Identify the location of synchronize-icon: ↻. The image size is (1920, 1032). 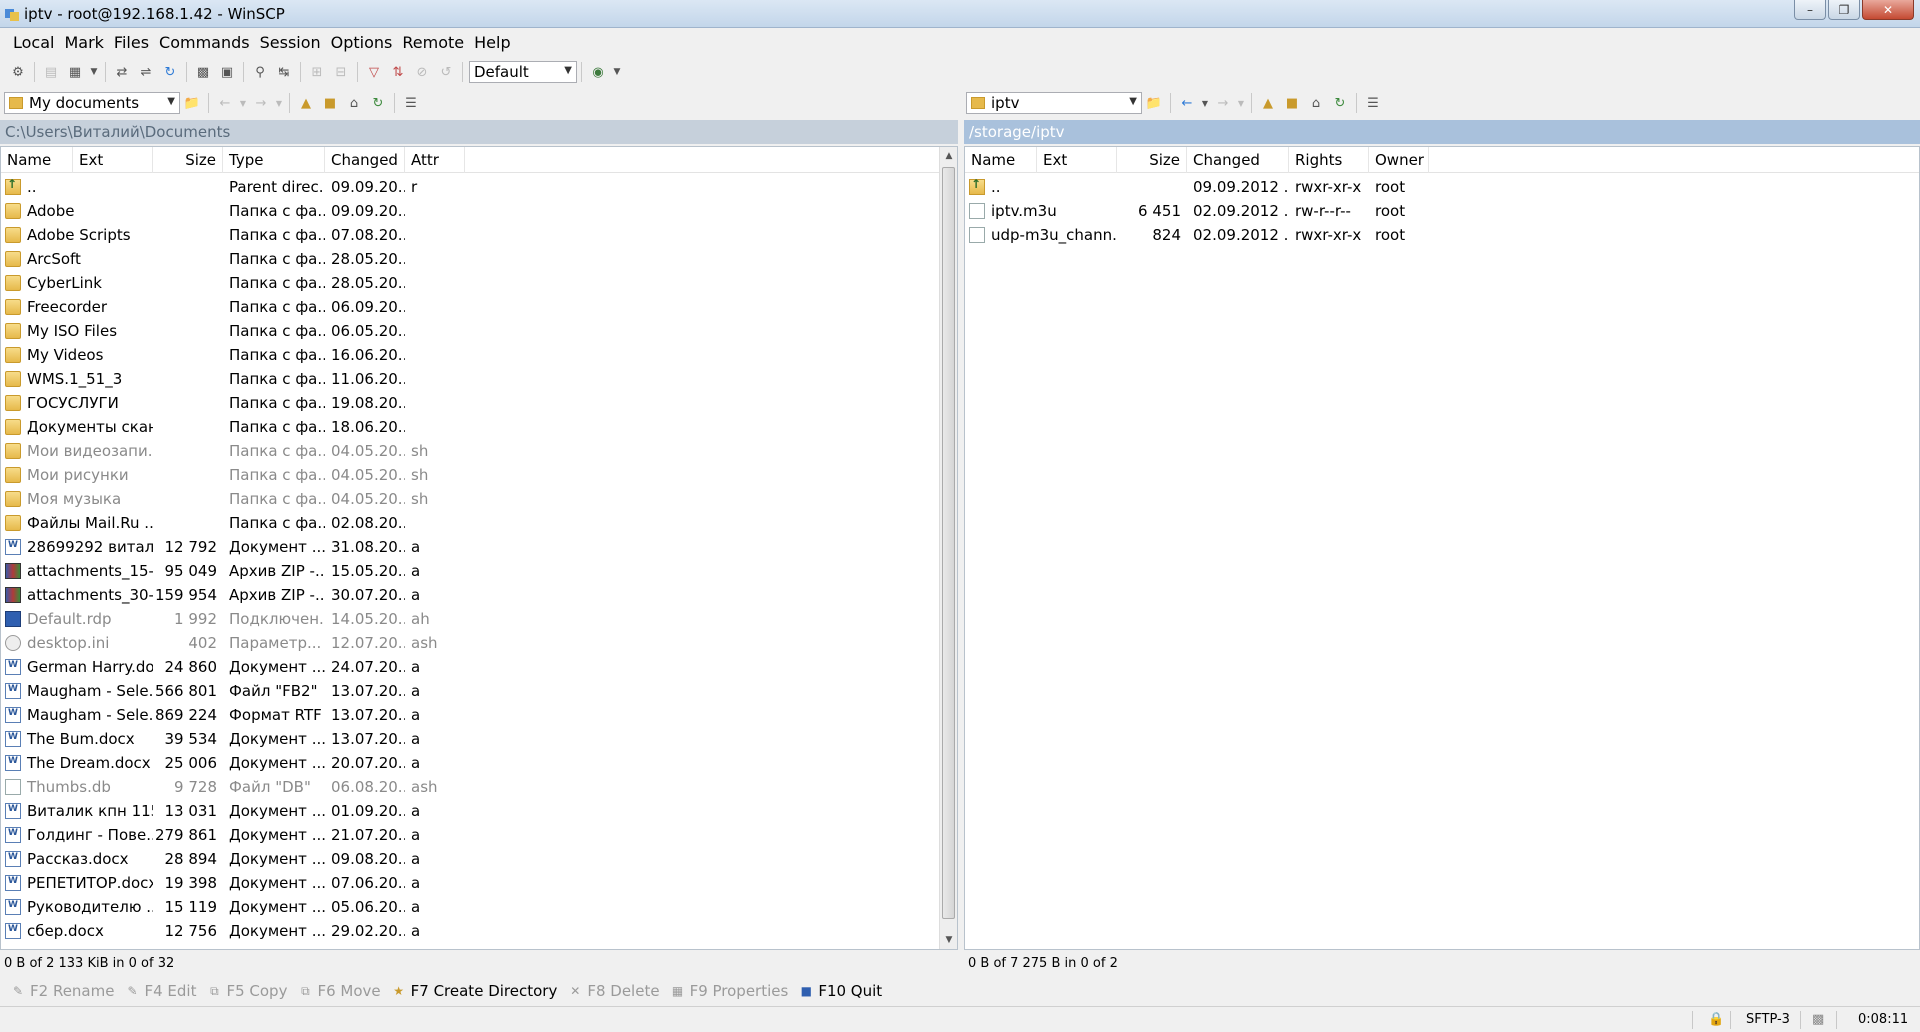
(170, 72).